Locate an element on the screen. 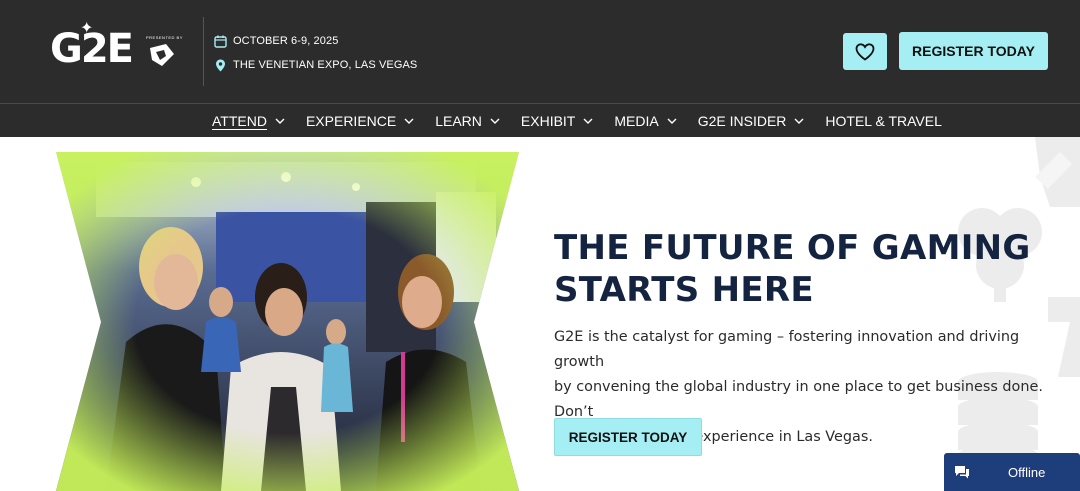  nav-label: EXHIBIT is located at coordinates (548, 120).